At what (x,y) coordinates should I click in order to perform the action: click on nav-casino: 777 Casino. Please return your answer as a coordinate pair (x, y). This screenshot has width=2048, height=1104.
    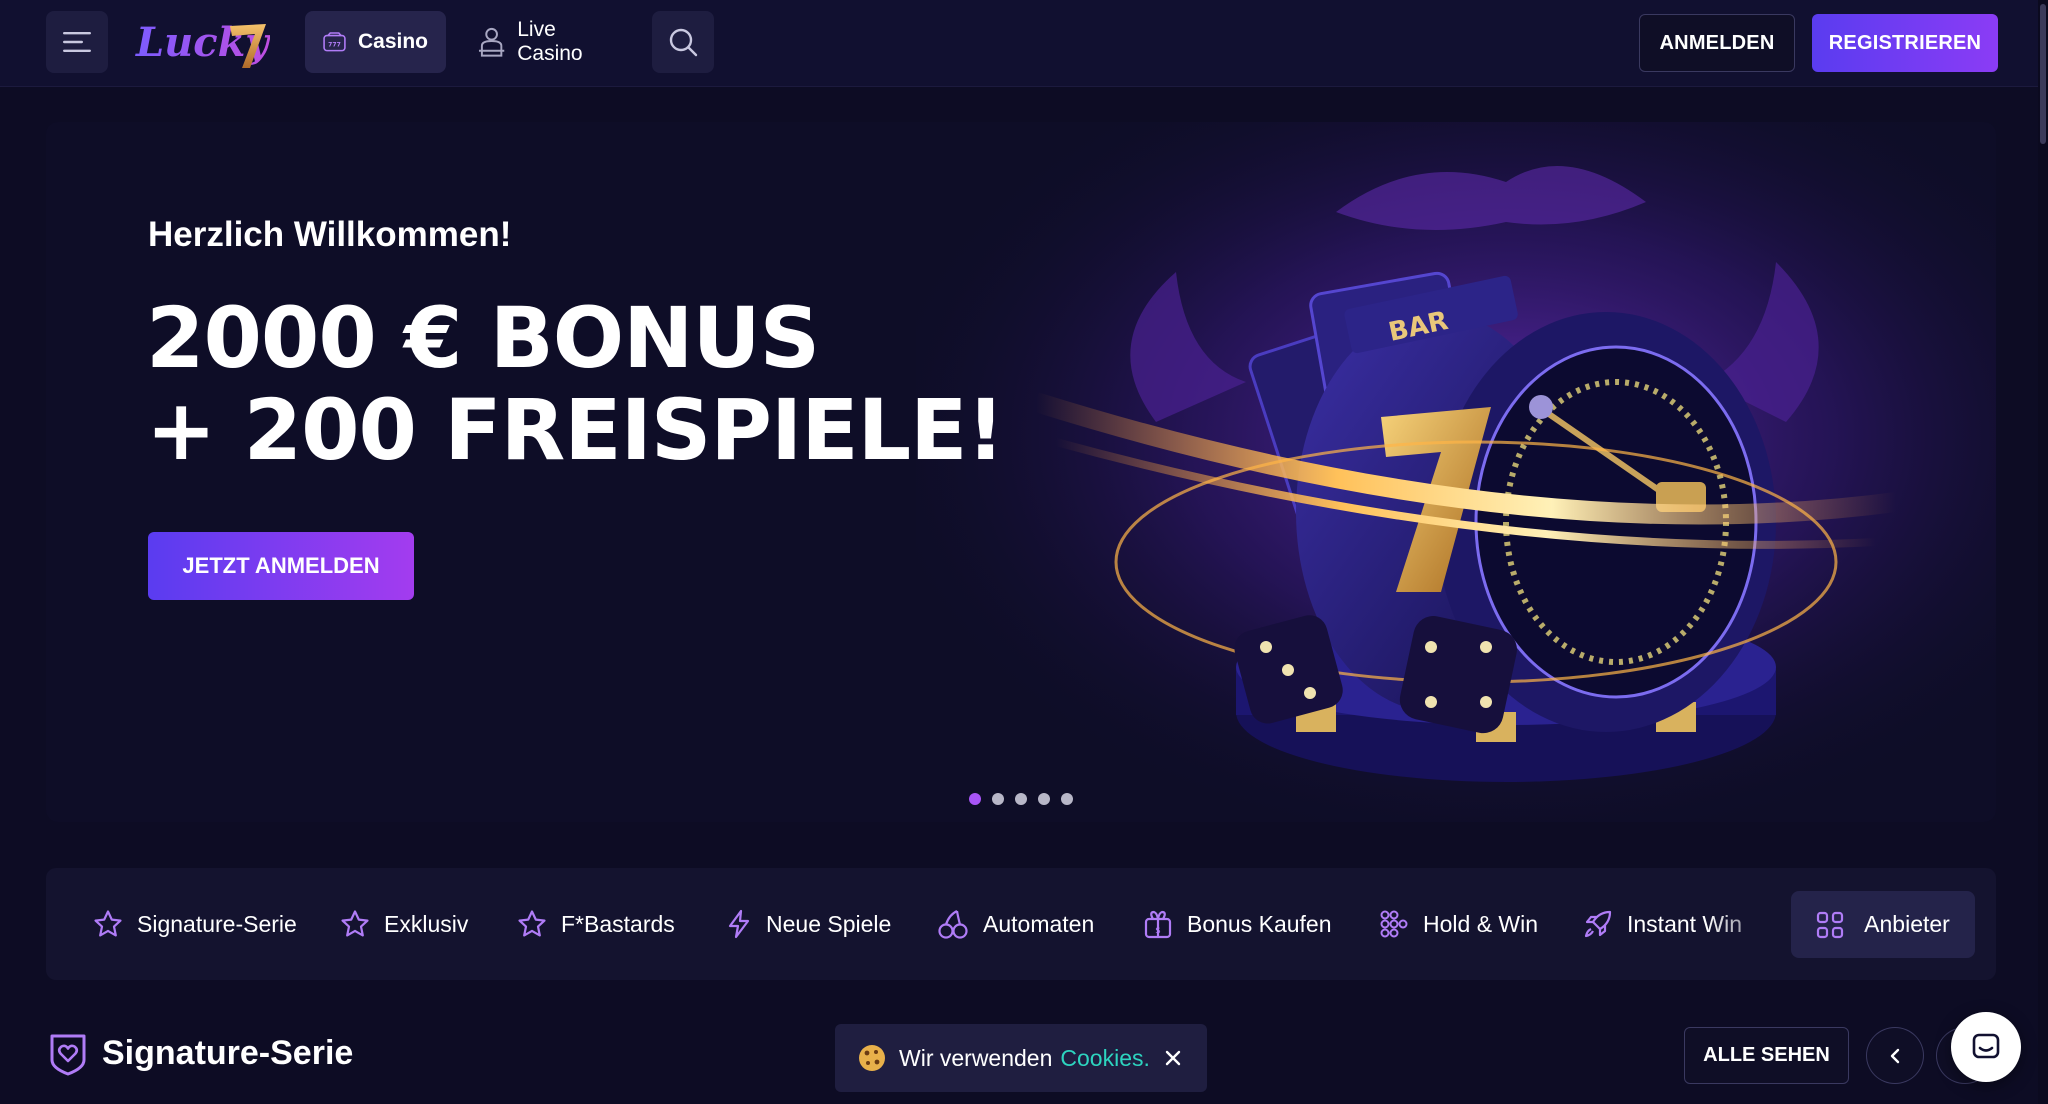
    Looking at the image, I should click on (375, 42).